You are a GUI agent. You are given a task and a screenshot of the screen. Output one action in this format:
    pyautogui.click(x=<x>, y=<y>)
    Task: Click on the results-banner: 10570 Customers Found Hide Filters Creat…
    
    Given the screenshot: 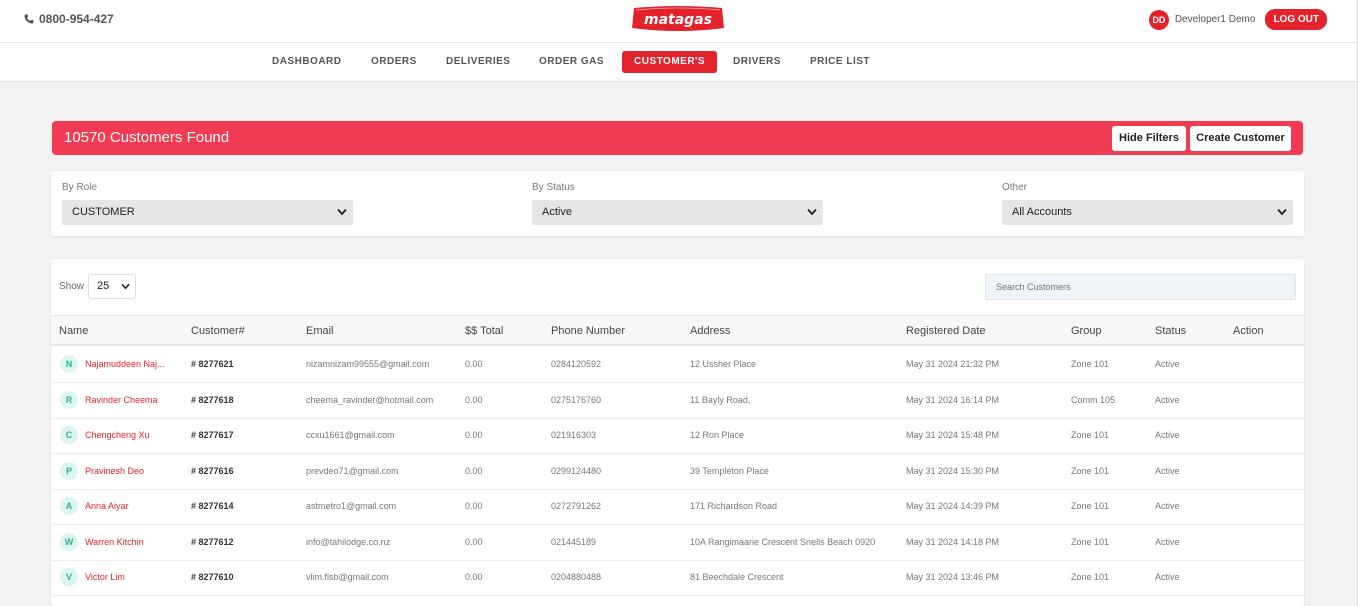 What is the action you would take?
    pyautogui.click(x=677, y=138)
    